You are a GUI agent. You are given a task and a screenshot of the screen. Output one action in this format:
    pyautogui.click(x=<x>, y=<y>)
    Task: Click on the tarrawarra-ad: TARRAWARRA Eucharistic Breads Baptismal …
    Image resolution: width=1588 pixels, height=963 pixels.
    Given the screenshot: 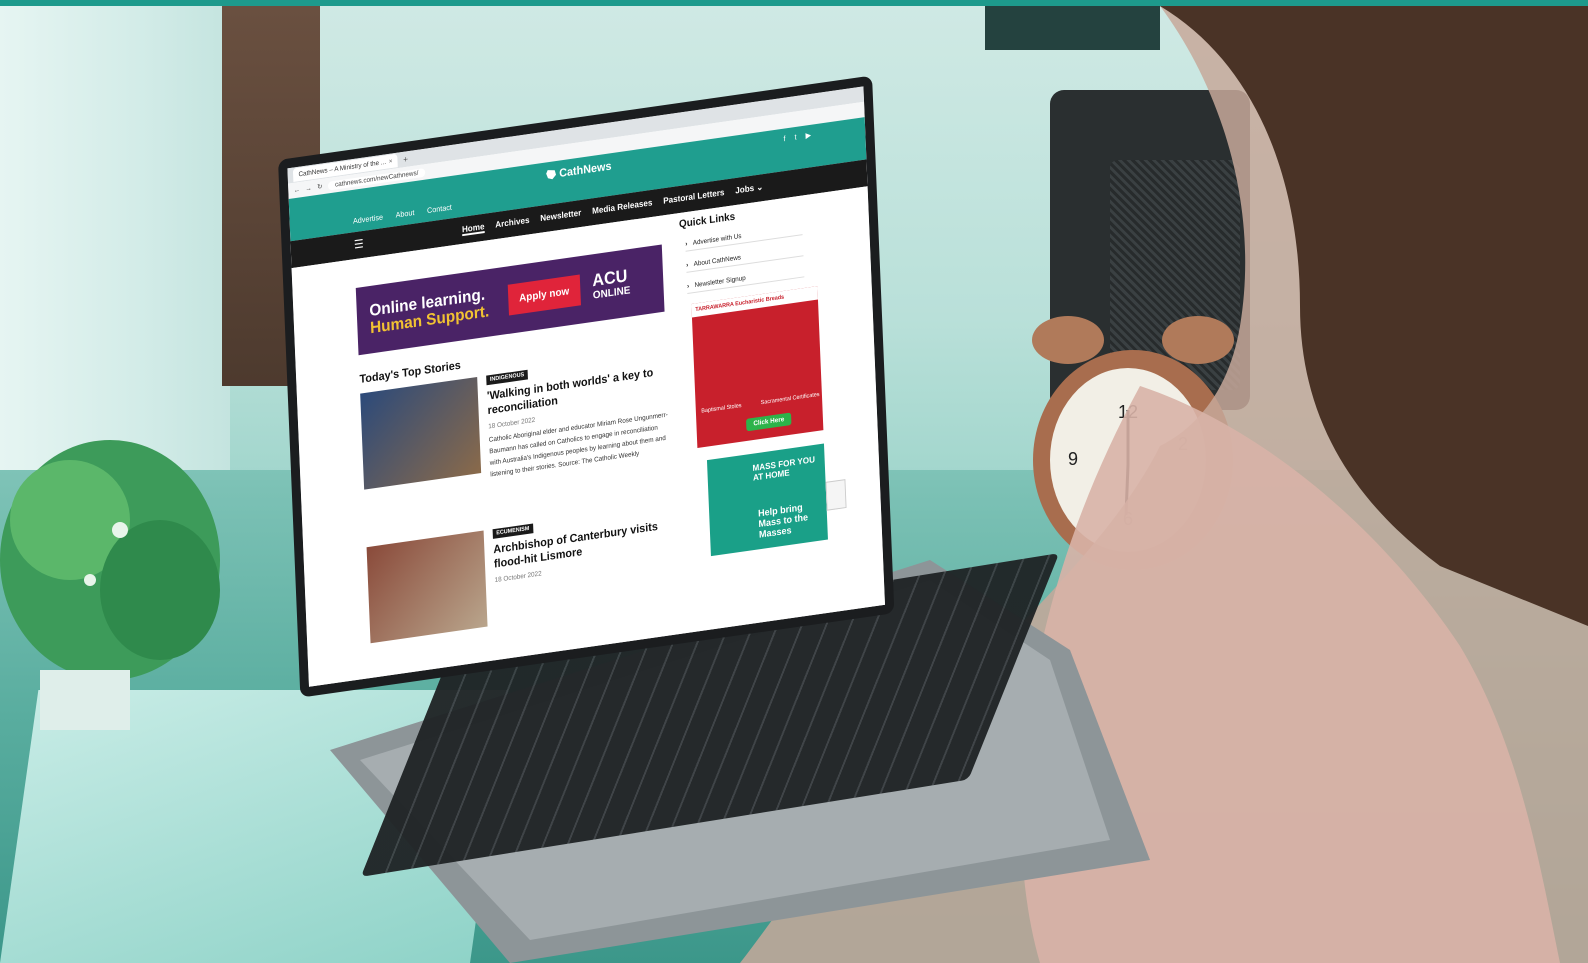 What is the action you would take?
    pyautogui.click(x=757, y=367)
    